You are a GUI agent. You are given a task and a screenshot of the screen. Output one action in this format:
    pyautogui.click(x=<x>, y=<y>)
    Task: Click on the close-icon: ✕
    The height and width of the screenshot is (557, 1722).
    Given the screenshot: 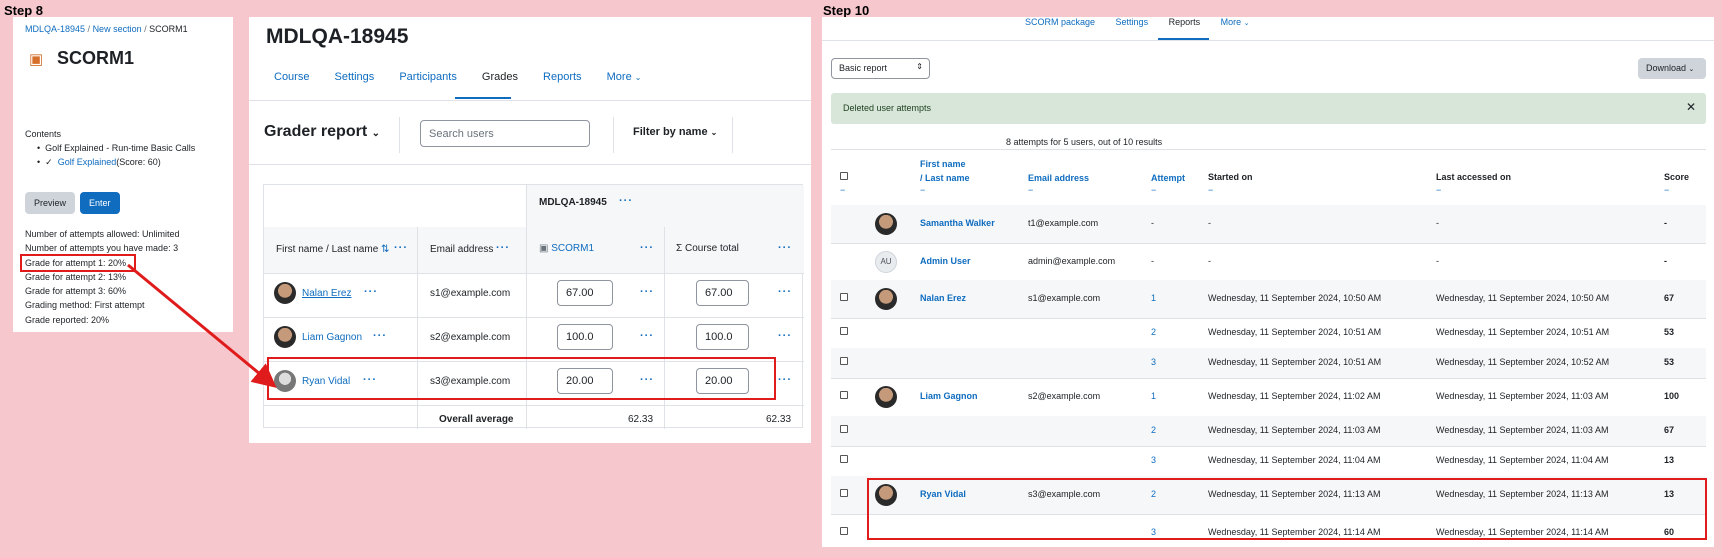 What is the action you would take?
    pyautogui.click(x=1691, y=107)
    